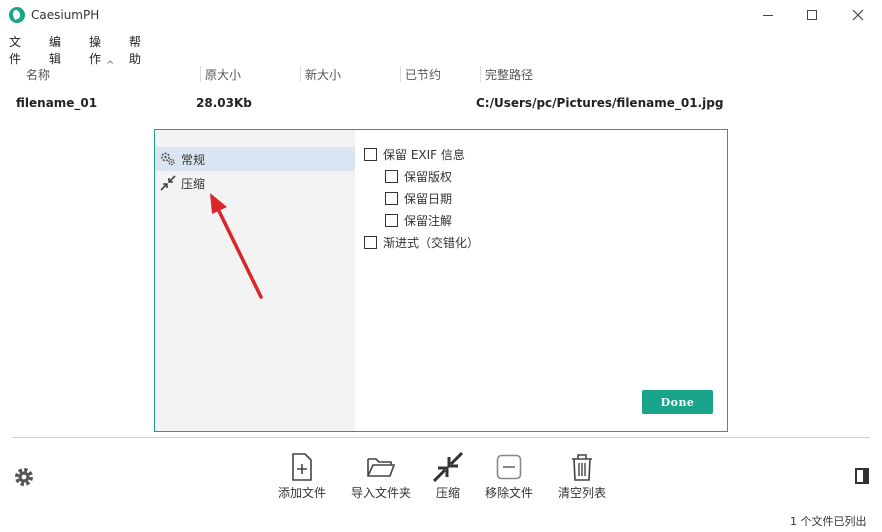 This screenshot has width=882, height=532. What do you see at coordinates (168, 159) in the screenshot?
I see `gears-icon` at bounding box center [168, 159].